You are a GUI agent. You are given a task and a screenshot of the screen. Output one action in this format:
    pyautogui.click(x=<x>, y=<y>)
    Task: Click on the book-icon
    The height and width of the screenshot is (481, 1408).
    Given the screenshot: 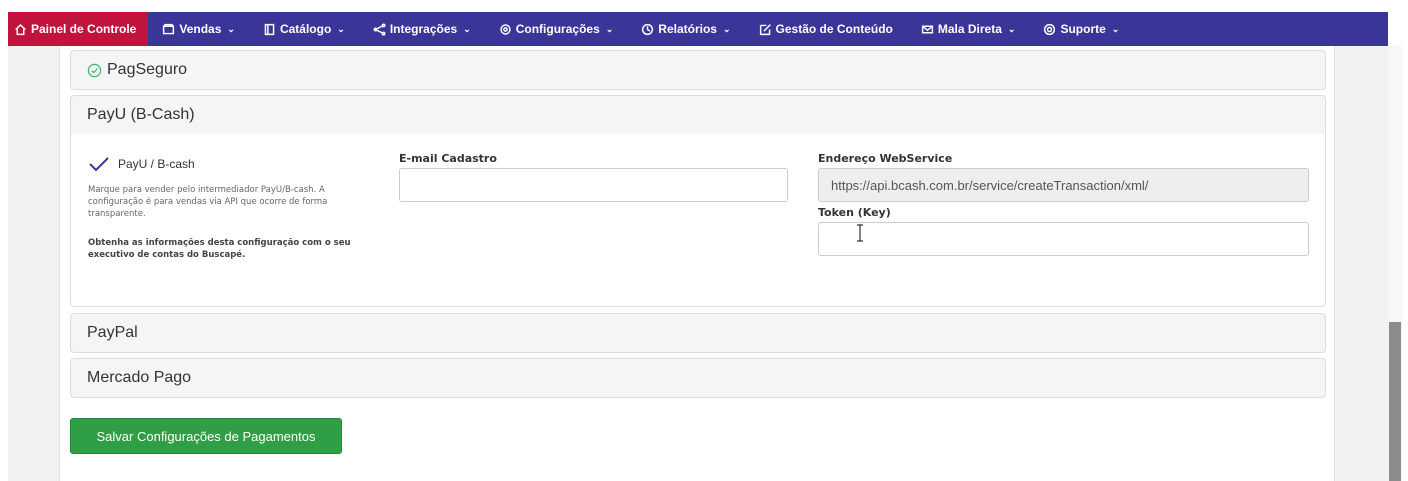 What is the action you would take?
    pyautogui.click(x=269, y=29)
    